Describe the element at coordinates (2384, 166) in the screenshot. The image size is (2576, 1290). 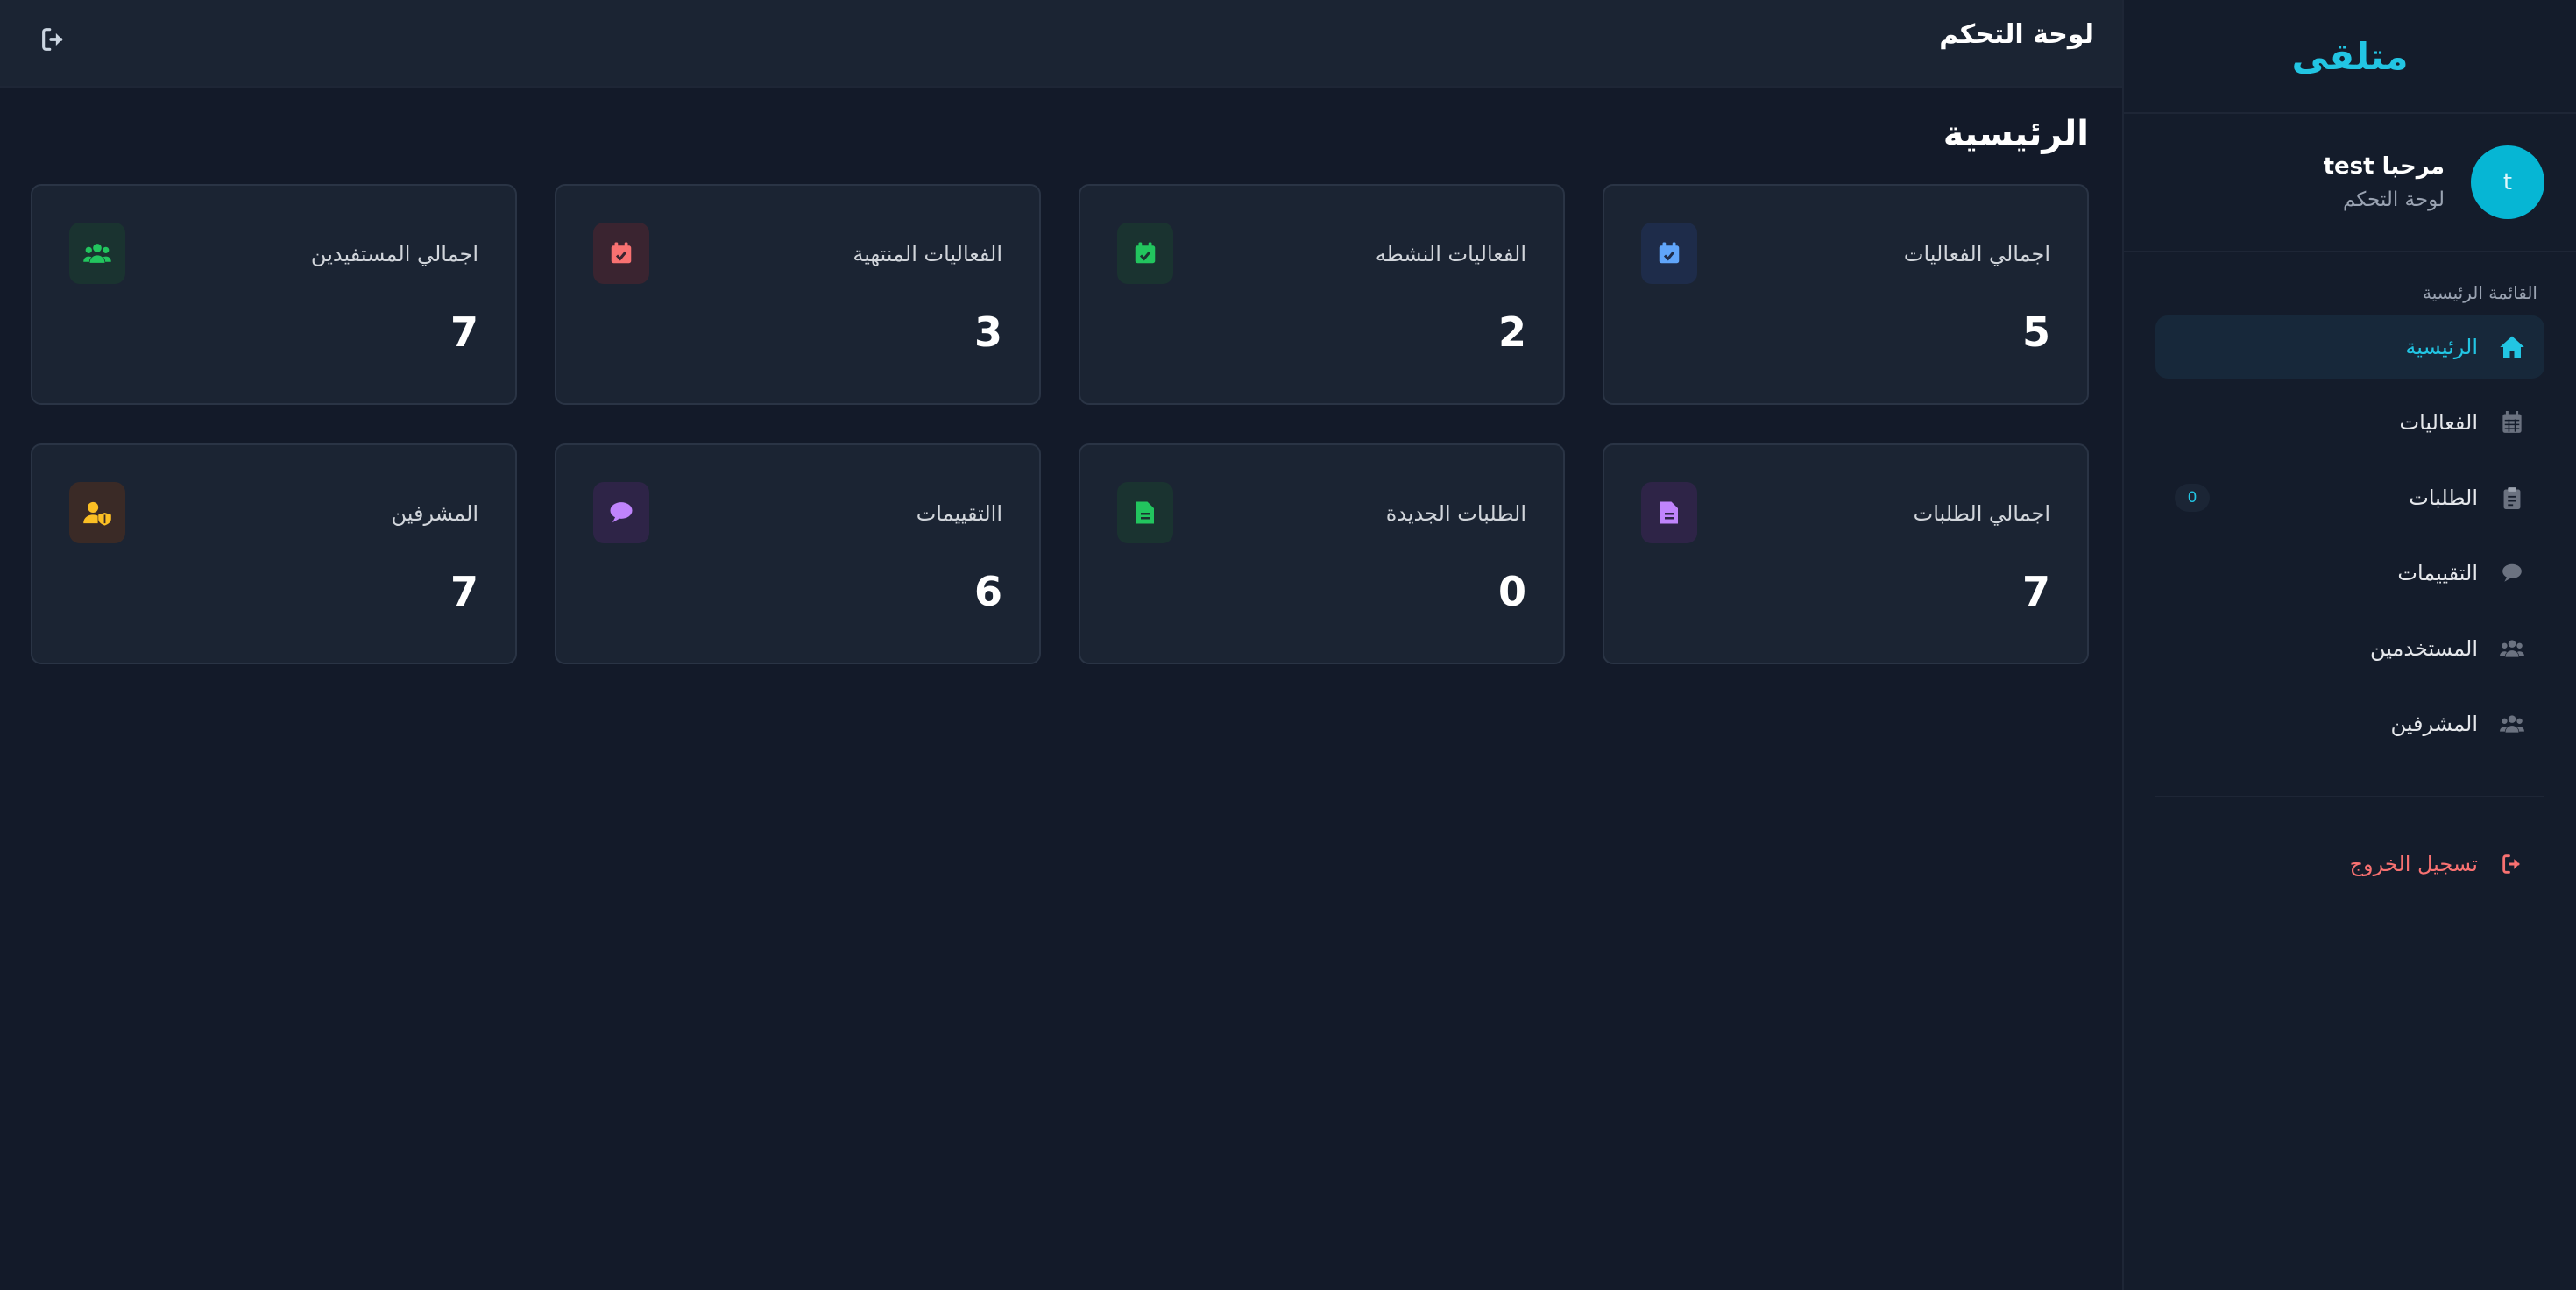
I see `profile-greeting: مرحبا test` at that location.